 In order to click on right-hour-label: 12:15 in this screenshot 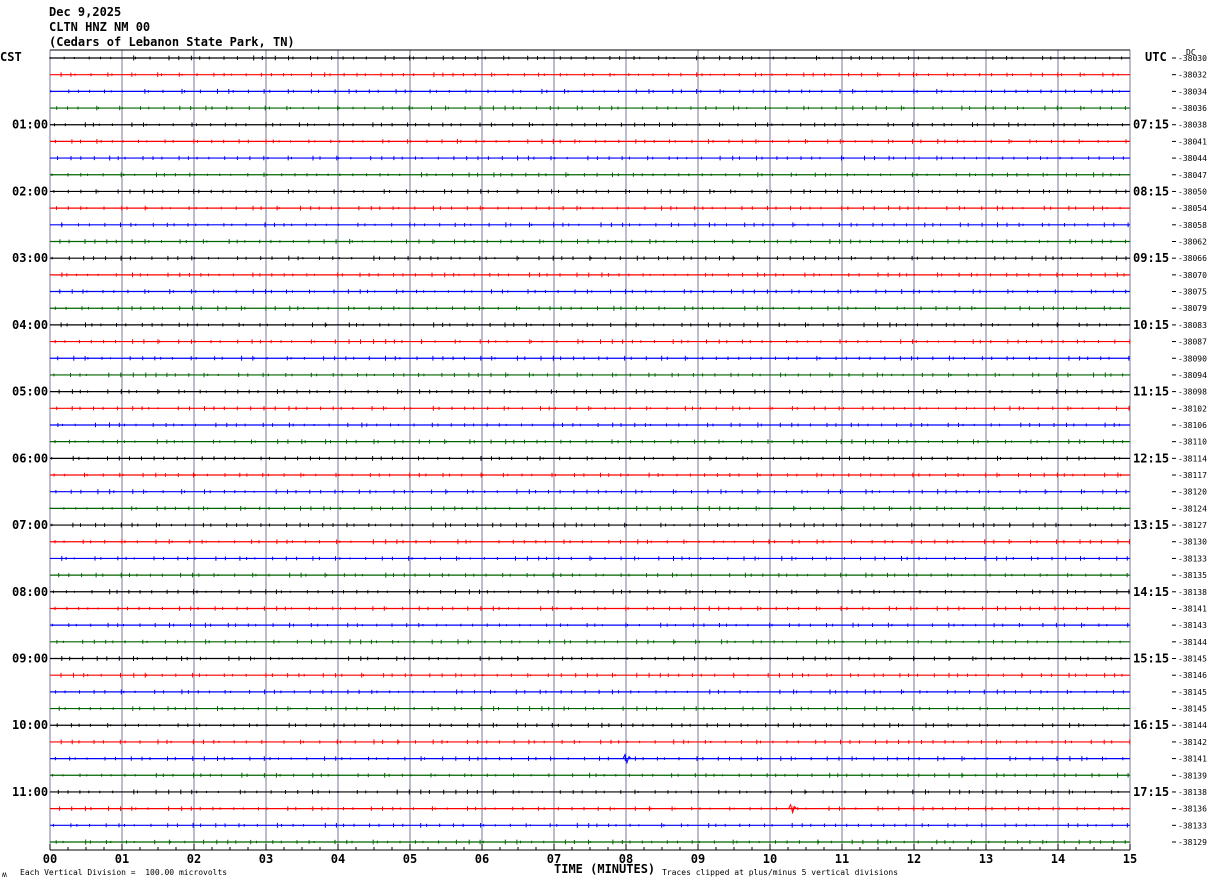, I will do `click(1151, 458)`.